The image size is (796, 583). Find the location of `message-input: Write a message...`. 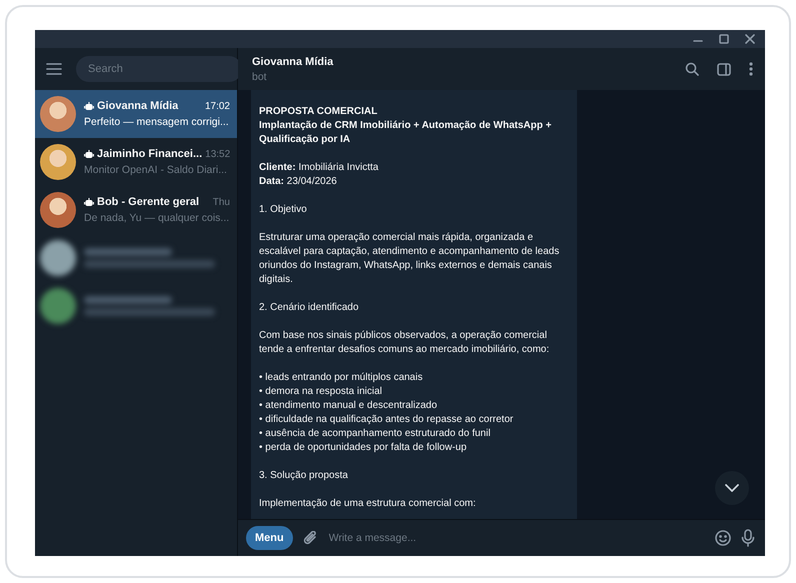

message-input: Write a message... is located at coordinates (515, 538).